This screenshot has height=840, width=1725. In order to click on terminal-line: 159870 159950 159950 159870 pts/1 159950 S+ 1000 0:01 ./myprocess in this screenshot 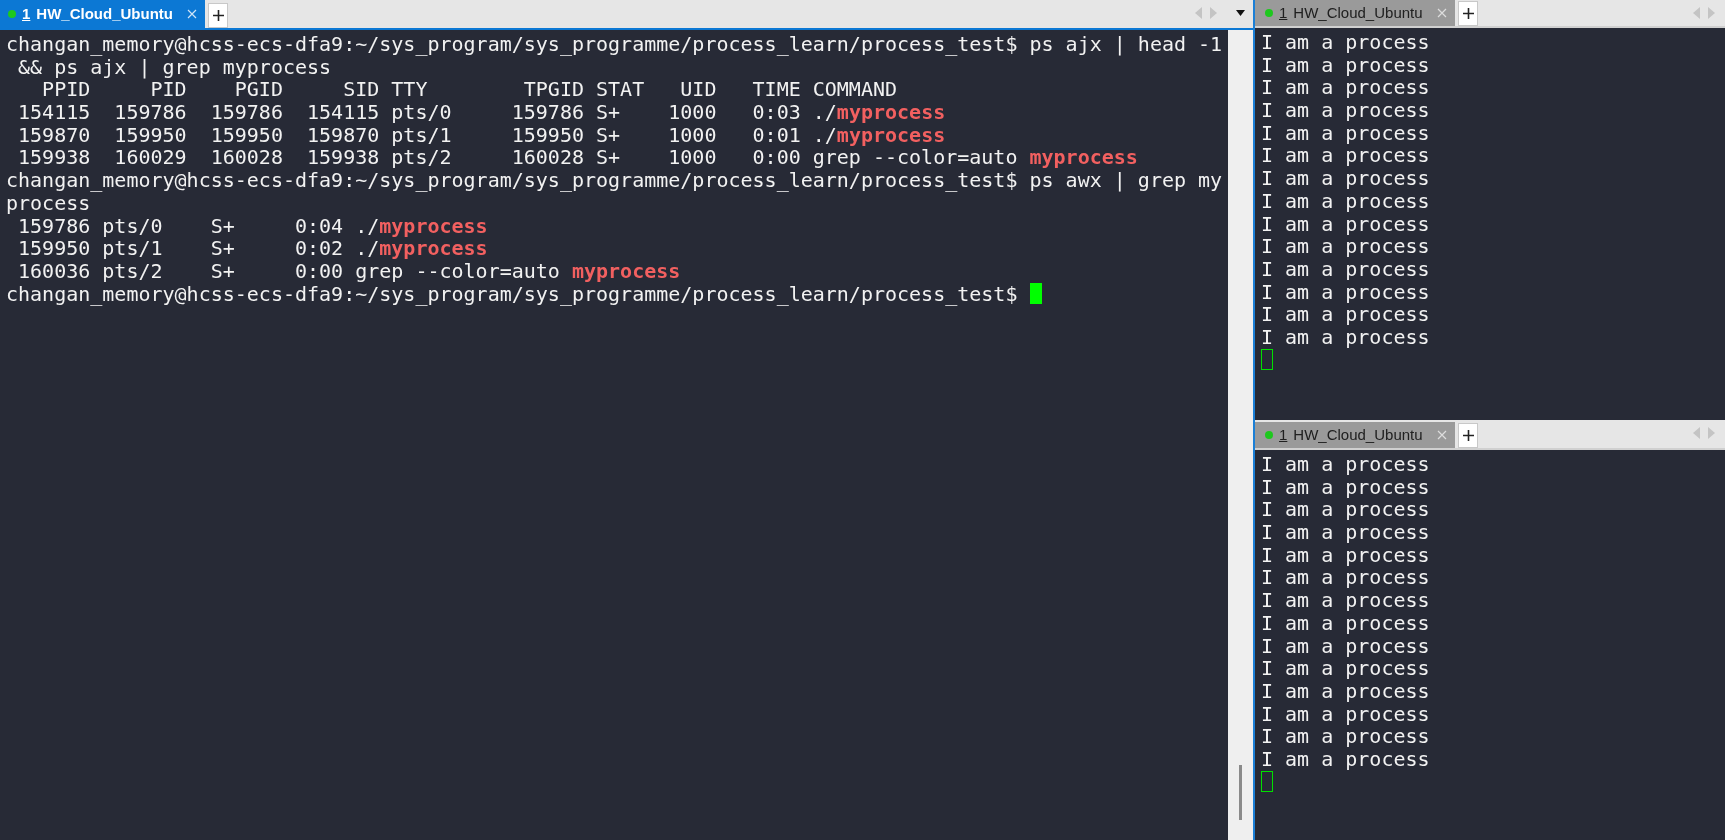, I will do `click(482, 135)`.